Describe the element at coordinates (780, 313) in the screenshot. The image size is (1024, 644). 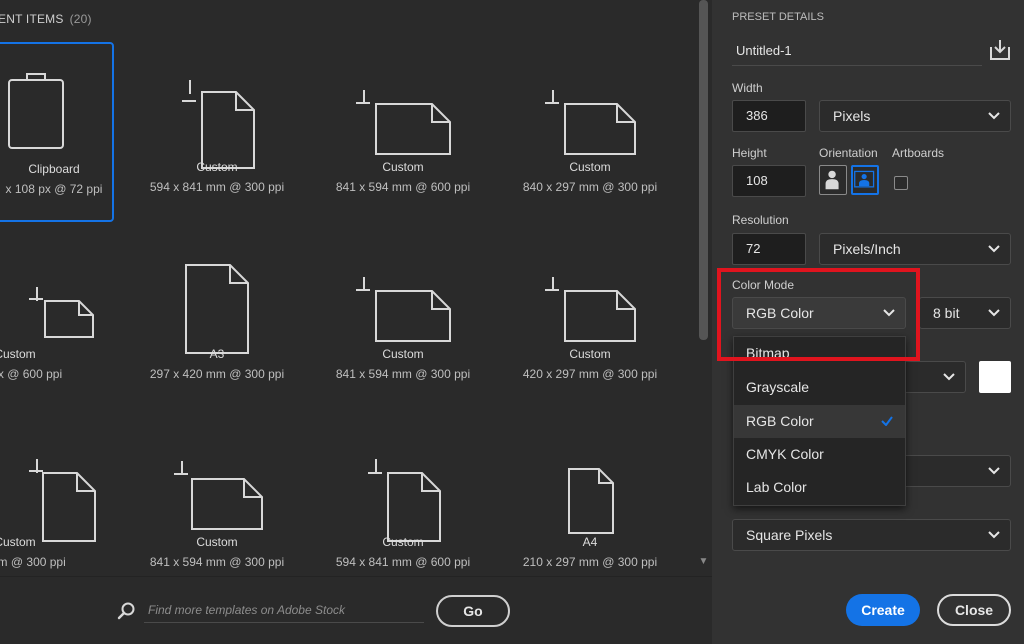
I see `color-mode-value: RGB Color` at that location.